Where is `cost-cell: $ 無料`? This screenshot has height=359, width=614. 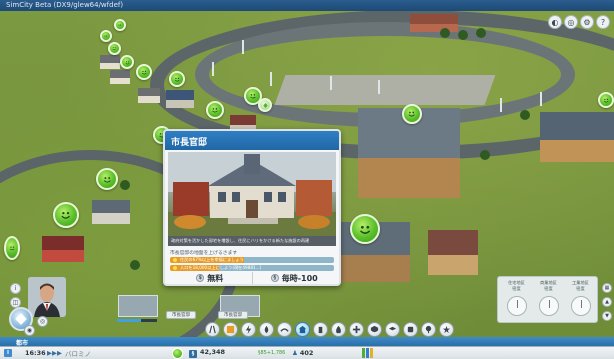
cost-cell: $ 無料 is located at coordinates (210, 278).